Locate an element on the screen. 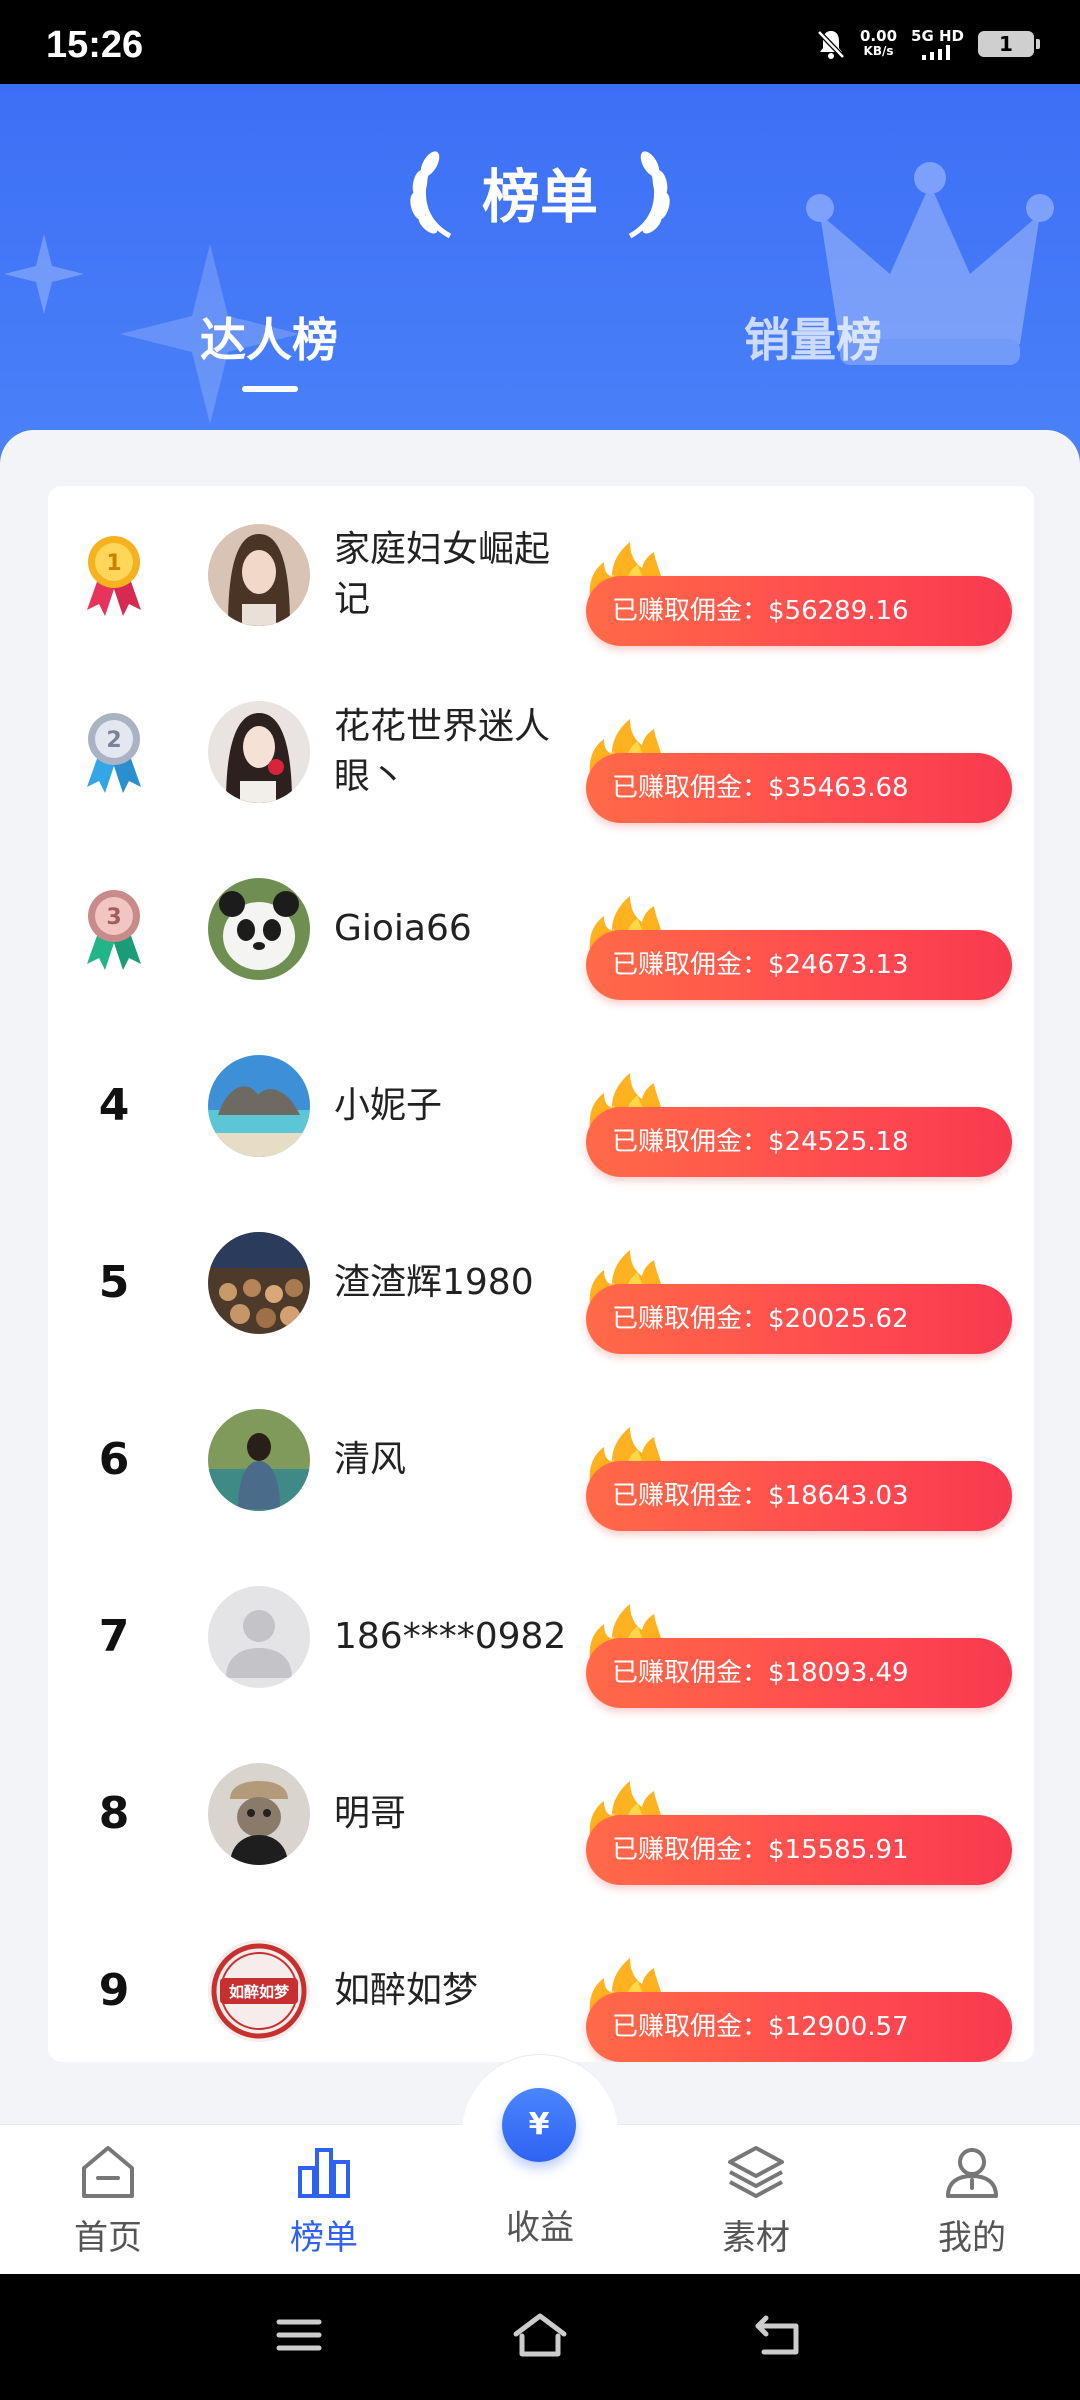 Image resolution: width=1080 pixels, height=2400 pixels. commission-text: 已赚取佣金：$56289.16 is located at coordinates (760, 611).